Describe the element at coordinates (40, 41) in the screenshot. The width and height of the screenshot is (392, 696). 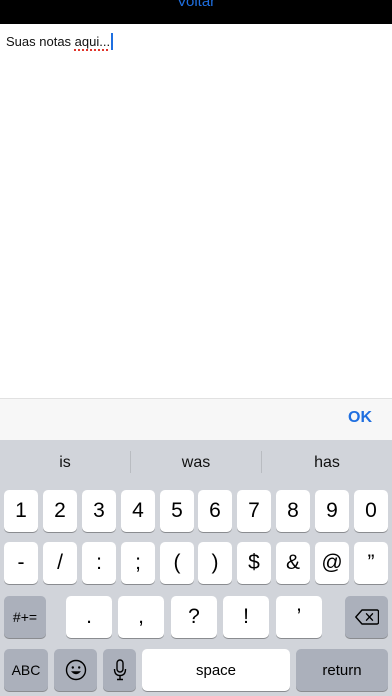
I see `notes-text-plain: Suas notas` at that location.